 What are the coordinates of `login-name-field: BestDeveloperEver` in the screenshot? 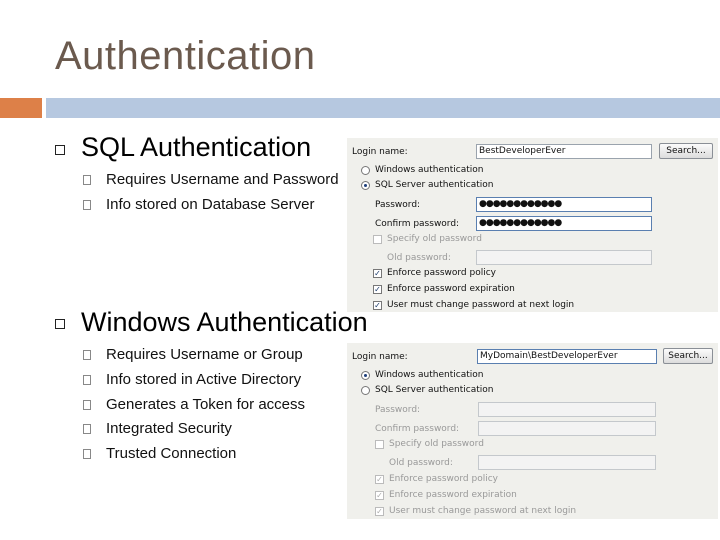 It's located at (564, 151).